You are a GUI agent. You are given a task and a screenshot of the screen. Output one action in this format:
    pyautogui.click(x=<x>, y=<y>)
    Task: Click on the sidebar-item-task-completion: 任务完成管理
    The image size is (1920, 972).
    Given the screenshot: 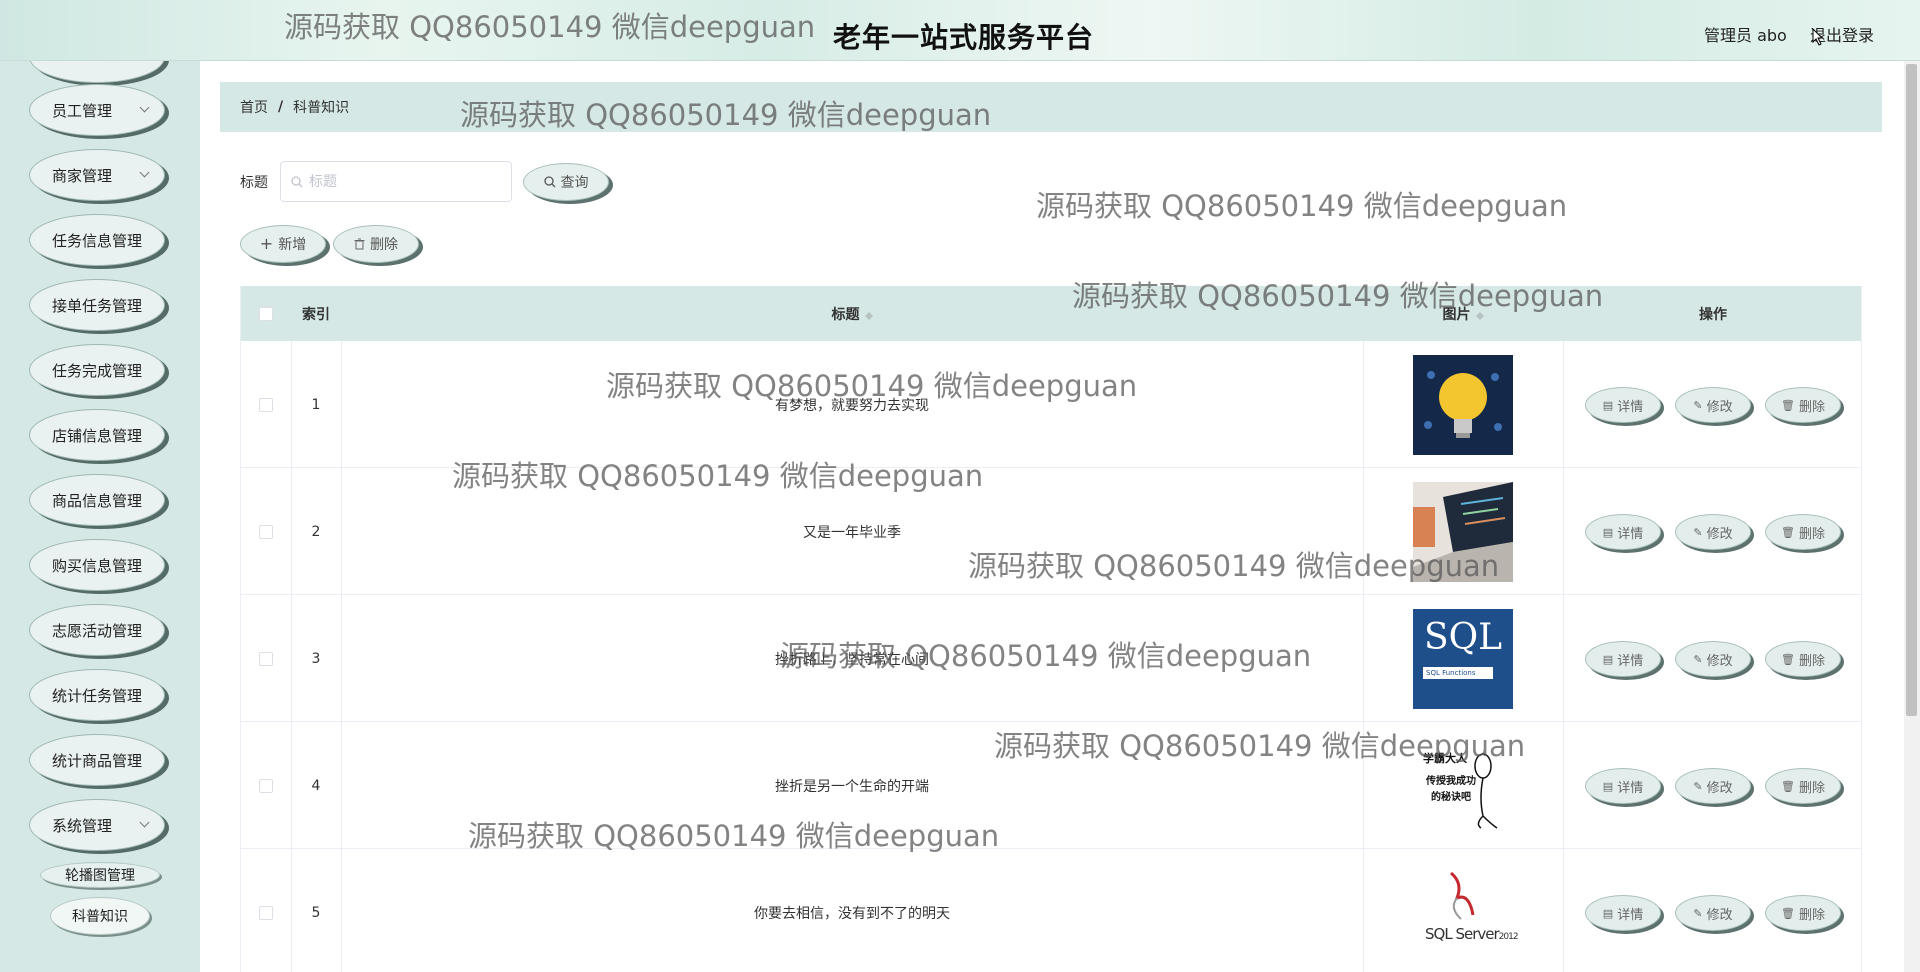 What is the action you would take?
    pyautogui.click(x=97, y=370)
    